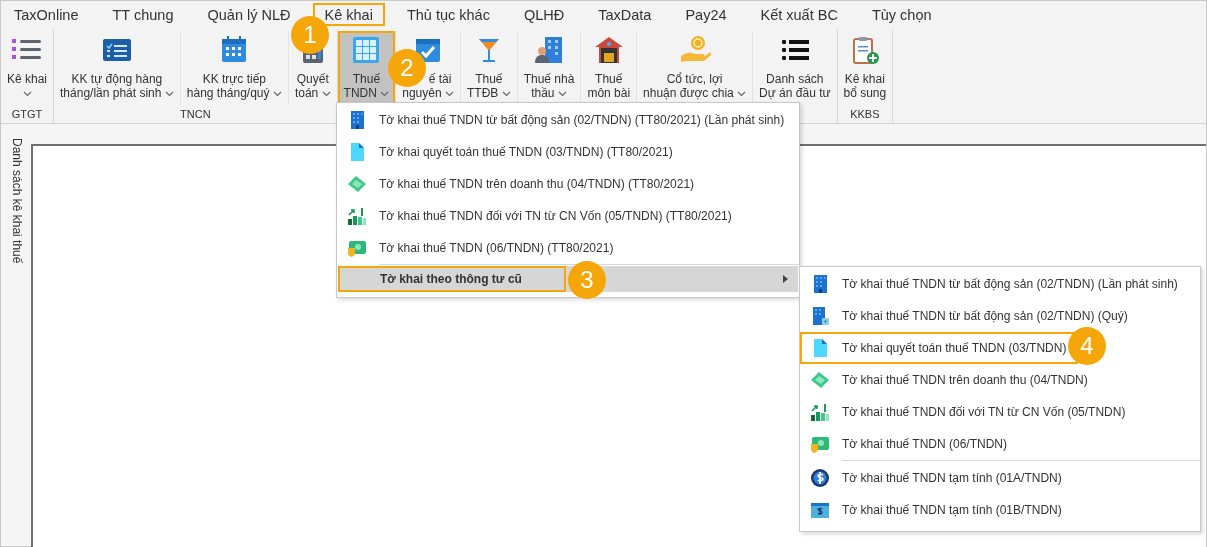 This screenshot has height=547, width=1207. I want to click on group-label: KKBS, so click(865, 114).